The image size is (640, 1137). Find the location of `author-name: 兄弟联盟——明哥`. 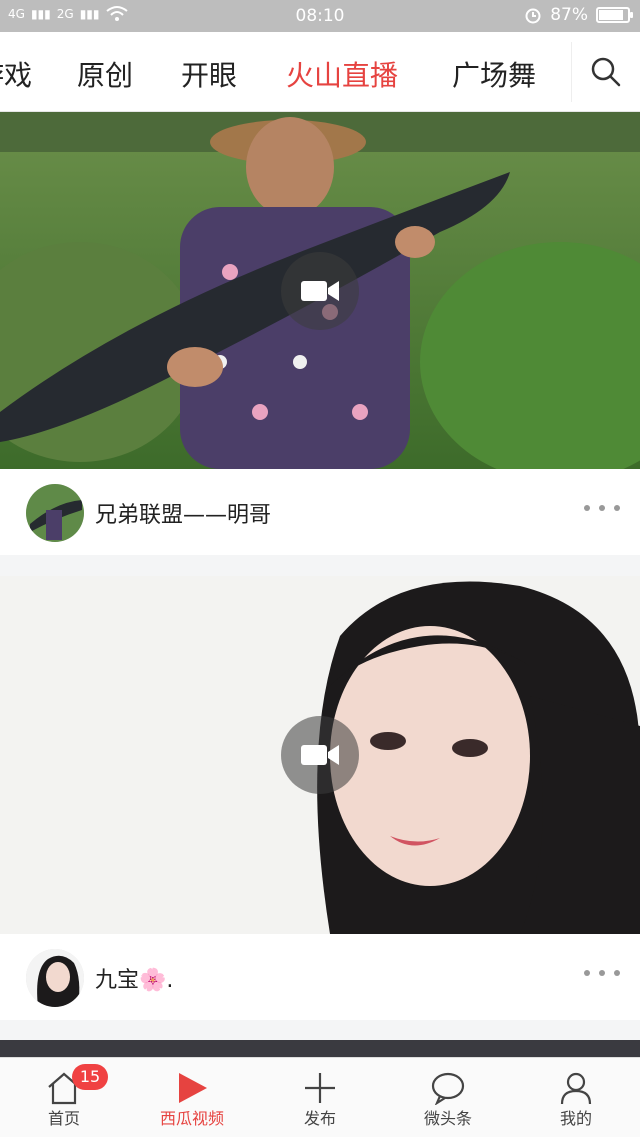

author-name: 兄弟联盟——明哥 is located at coordinates (183, 513).